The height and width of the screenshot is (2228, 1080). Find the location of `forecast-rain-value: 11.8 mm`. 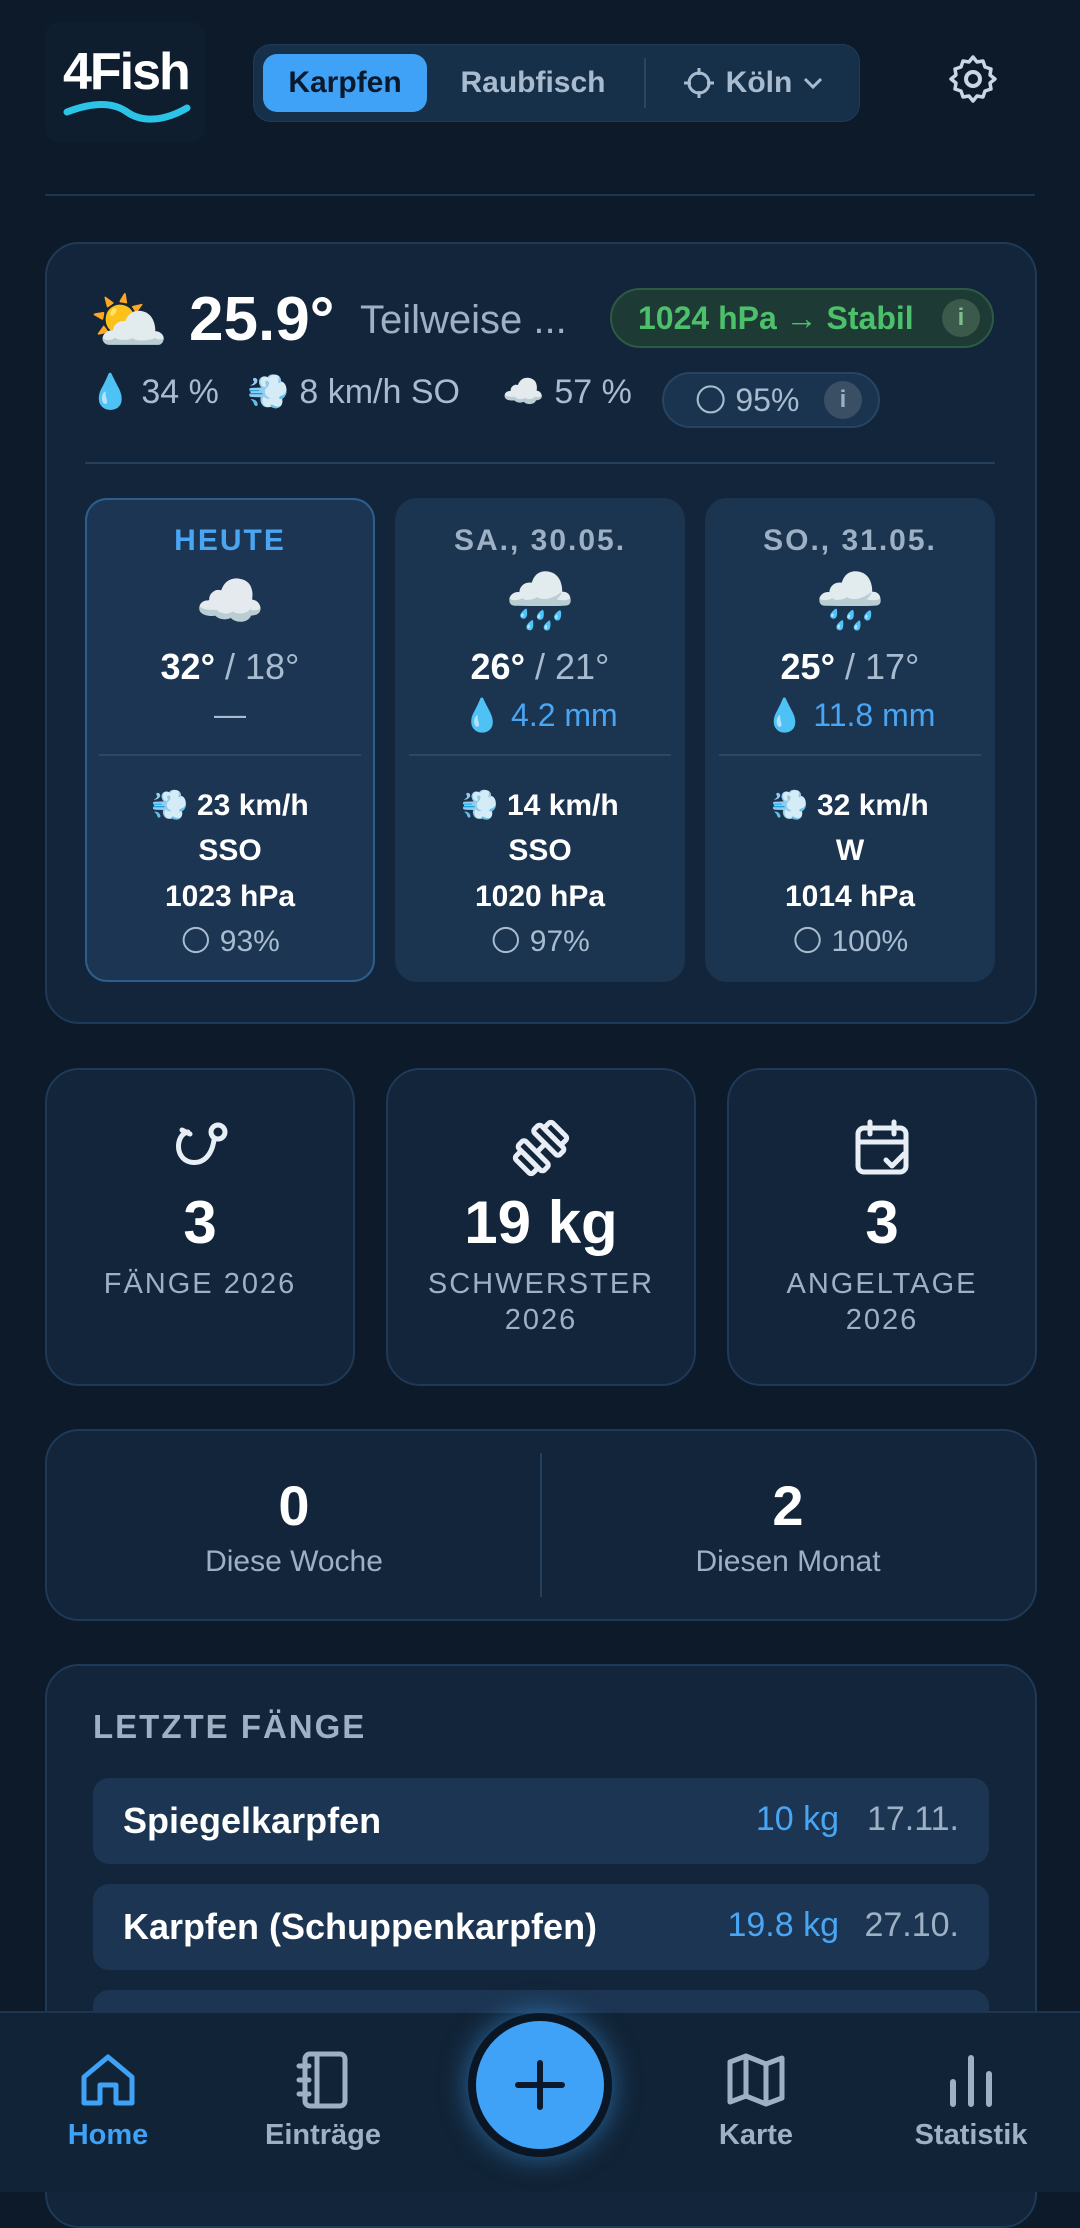

forecast-rain-value: 11.8 mm is located at coordinates (874, 715).